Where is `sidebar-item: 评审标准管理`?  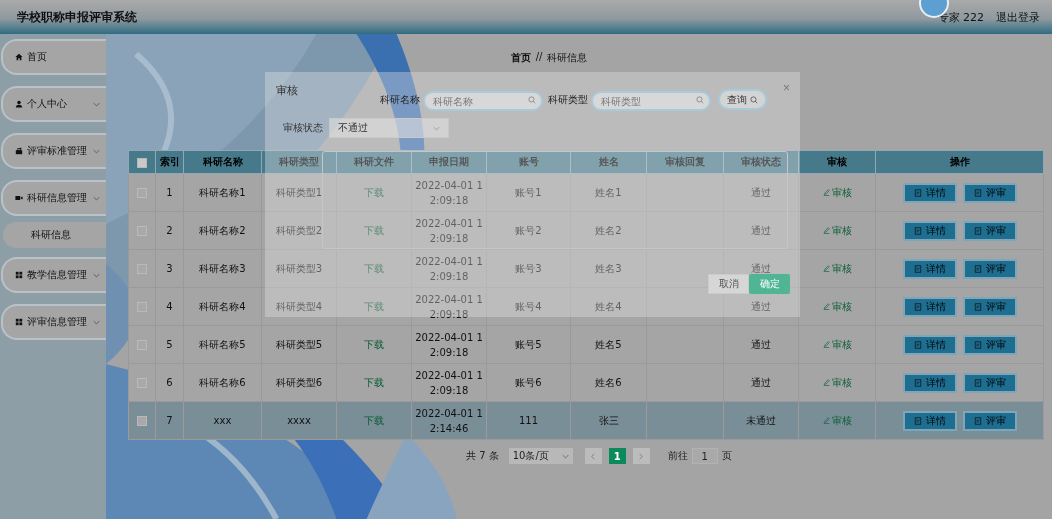 sidebar-item: 评审标准管理 is located at coordinates (53, 151).